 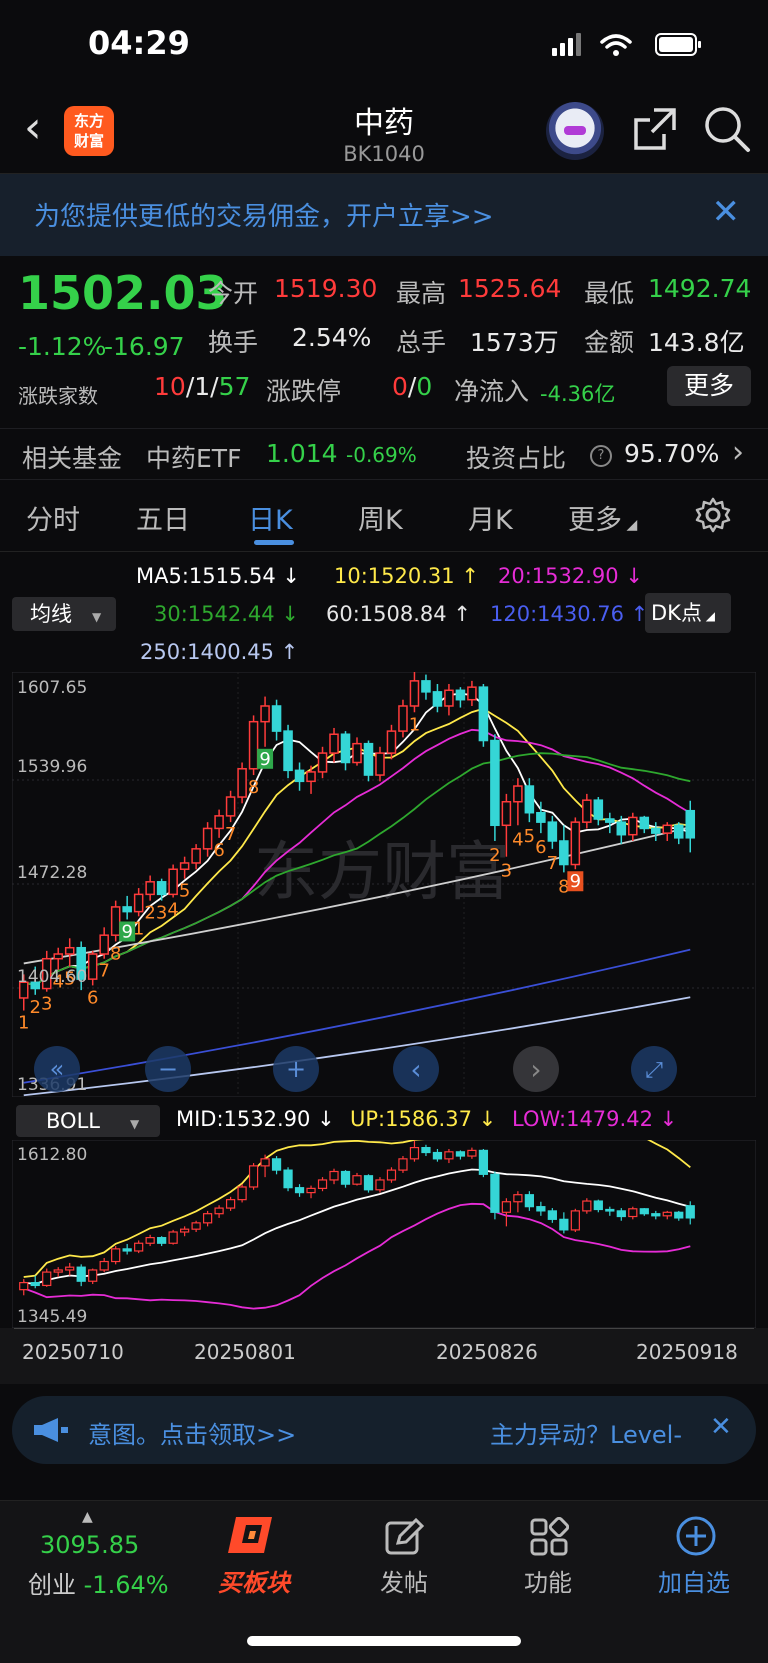 I want to click on tab-more: 更多 ◢, so click(x=602, y=517).